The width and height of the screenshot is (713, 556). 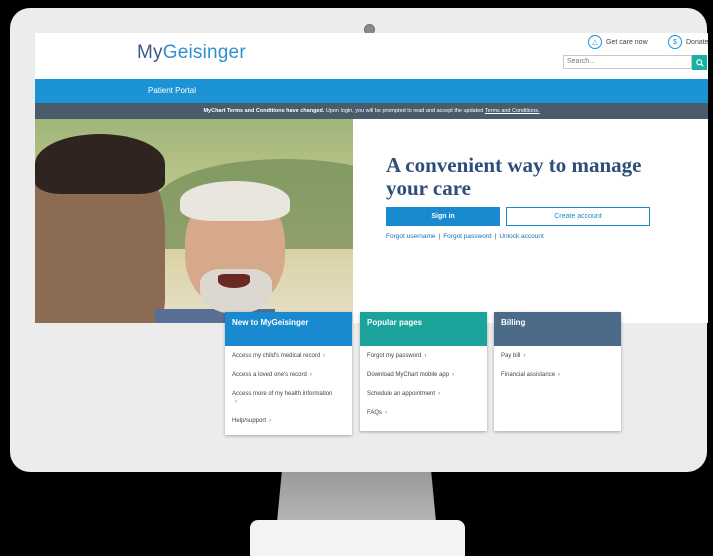 I want to click on card-billing: Billing Pay bill › Financial assistance ›, so click(x=557, y=371).